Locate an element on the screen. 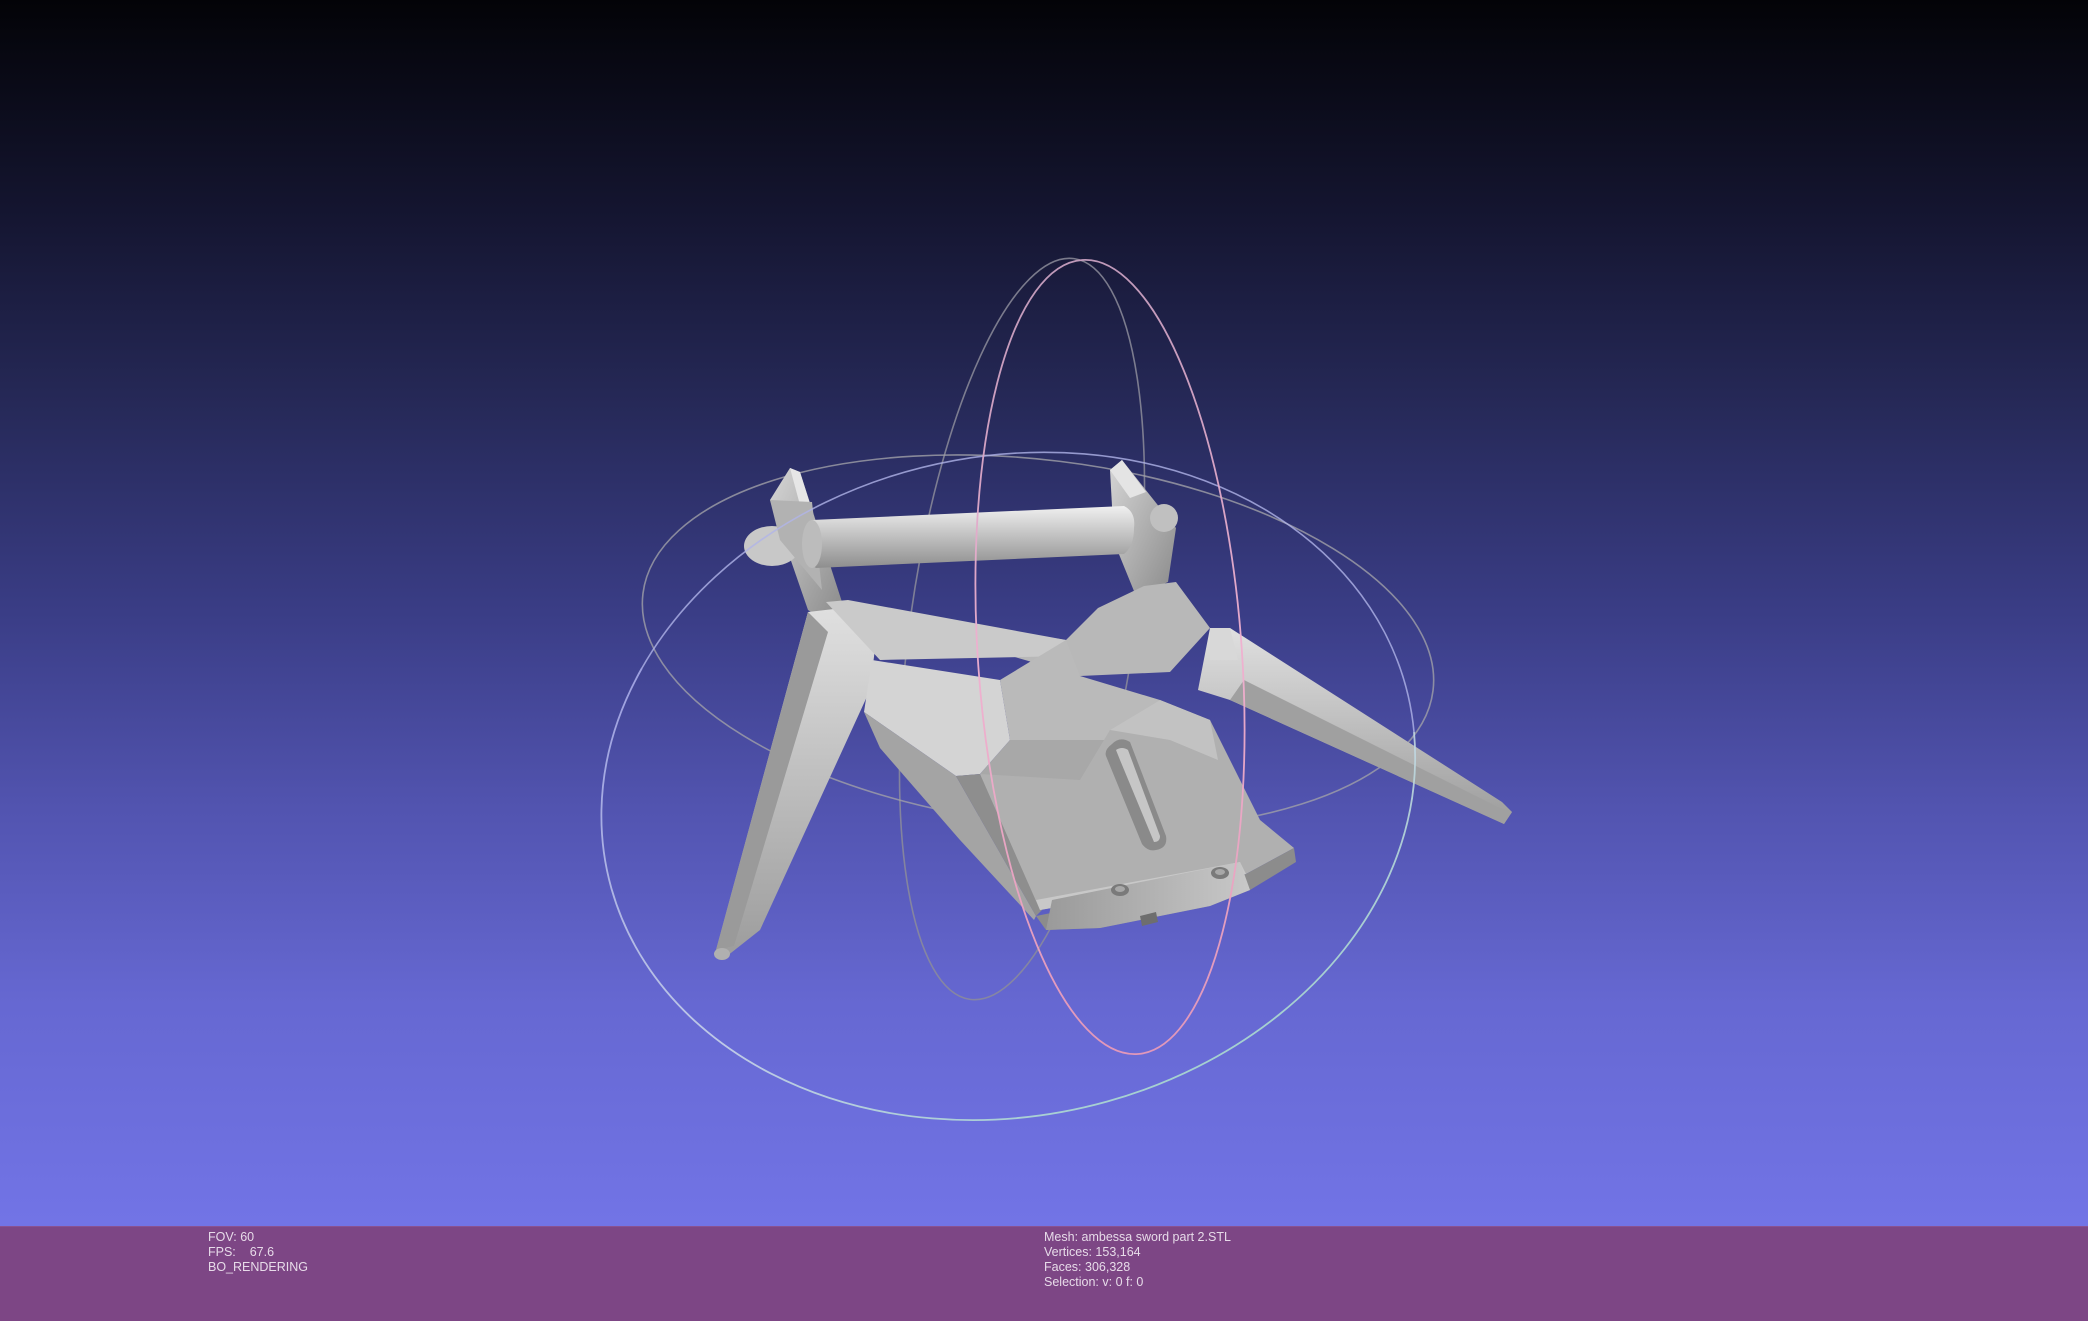 The width and height of the screenshot is (2088, 1321). mesh-name: ambessa sword part 2.STL is located at coordinates (1156, 1237).